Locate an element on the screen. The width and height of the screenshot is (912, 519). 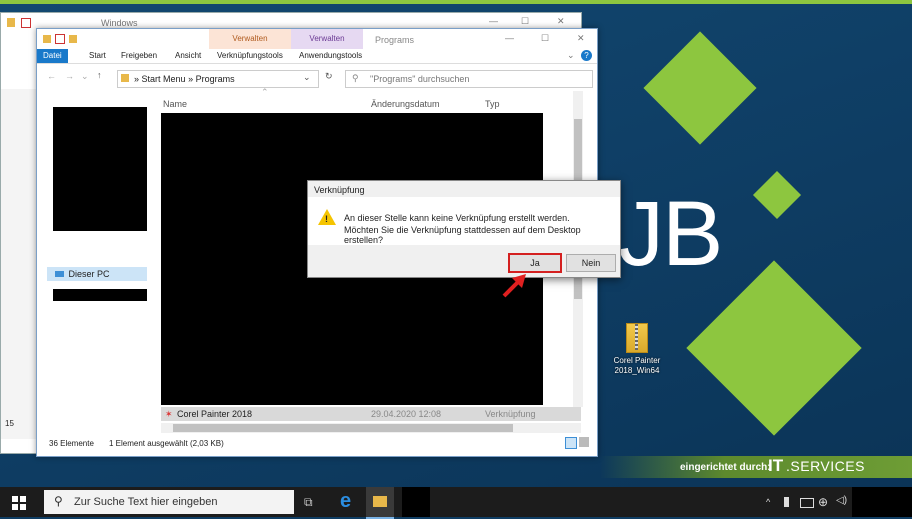
edge-browser-icon: e is located at coordinates (345, 501).